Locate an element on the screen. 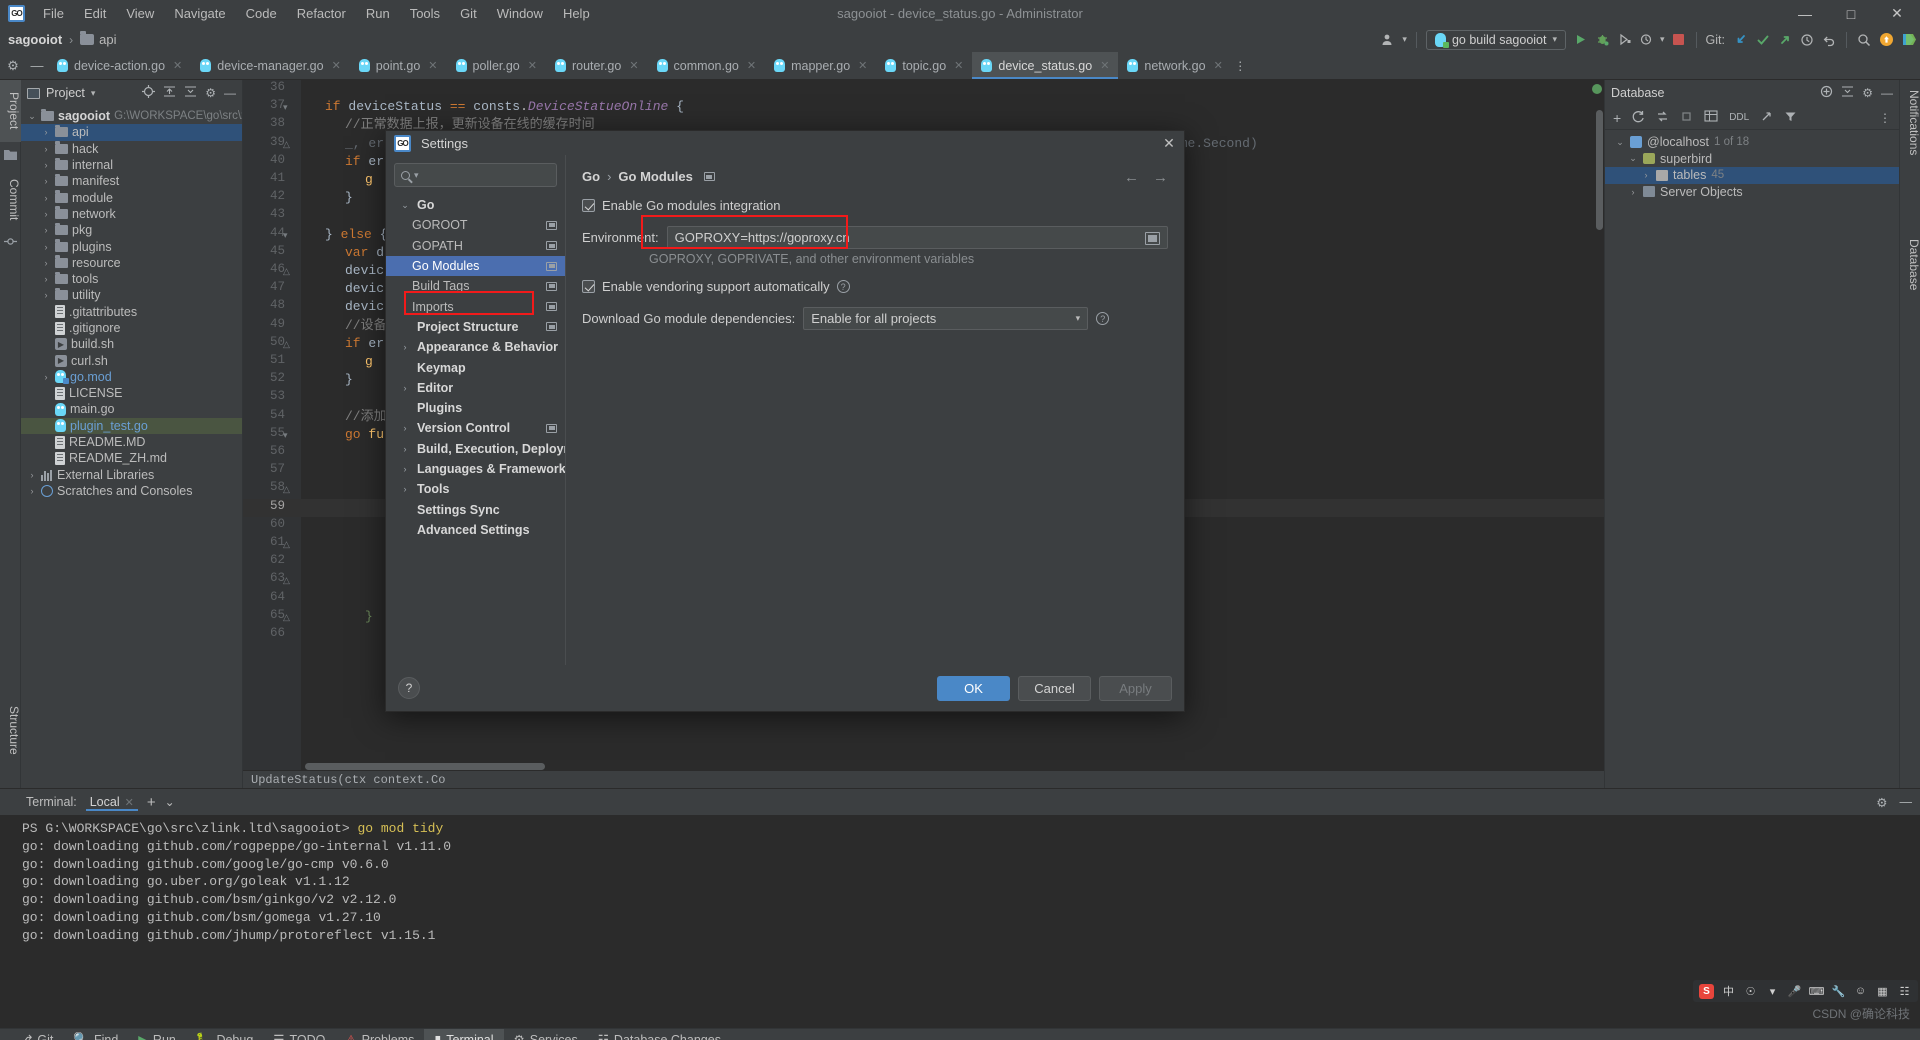  tree-row: › utility is located at coordinates (131, 295).